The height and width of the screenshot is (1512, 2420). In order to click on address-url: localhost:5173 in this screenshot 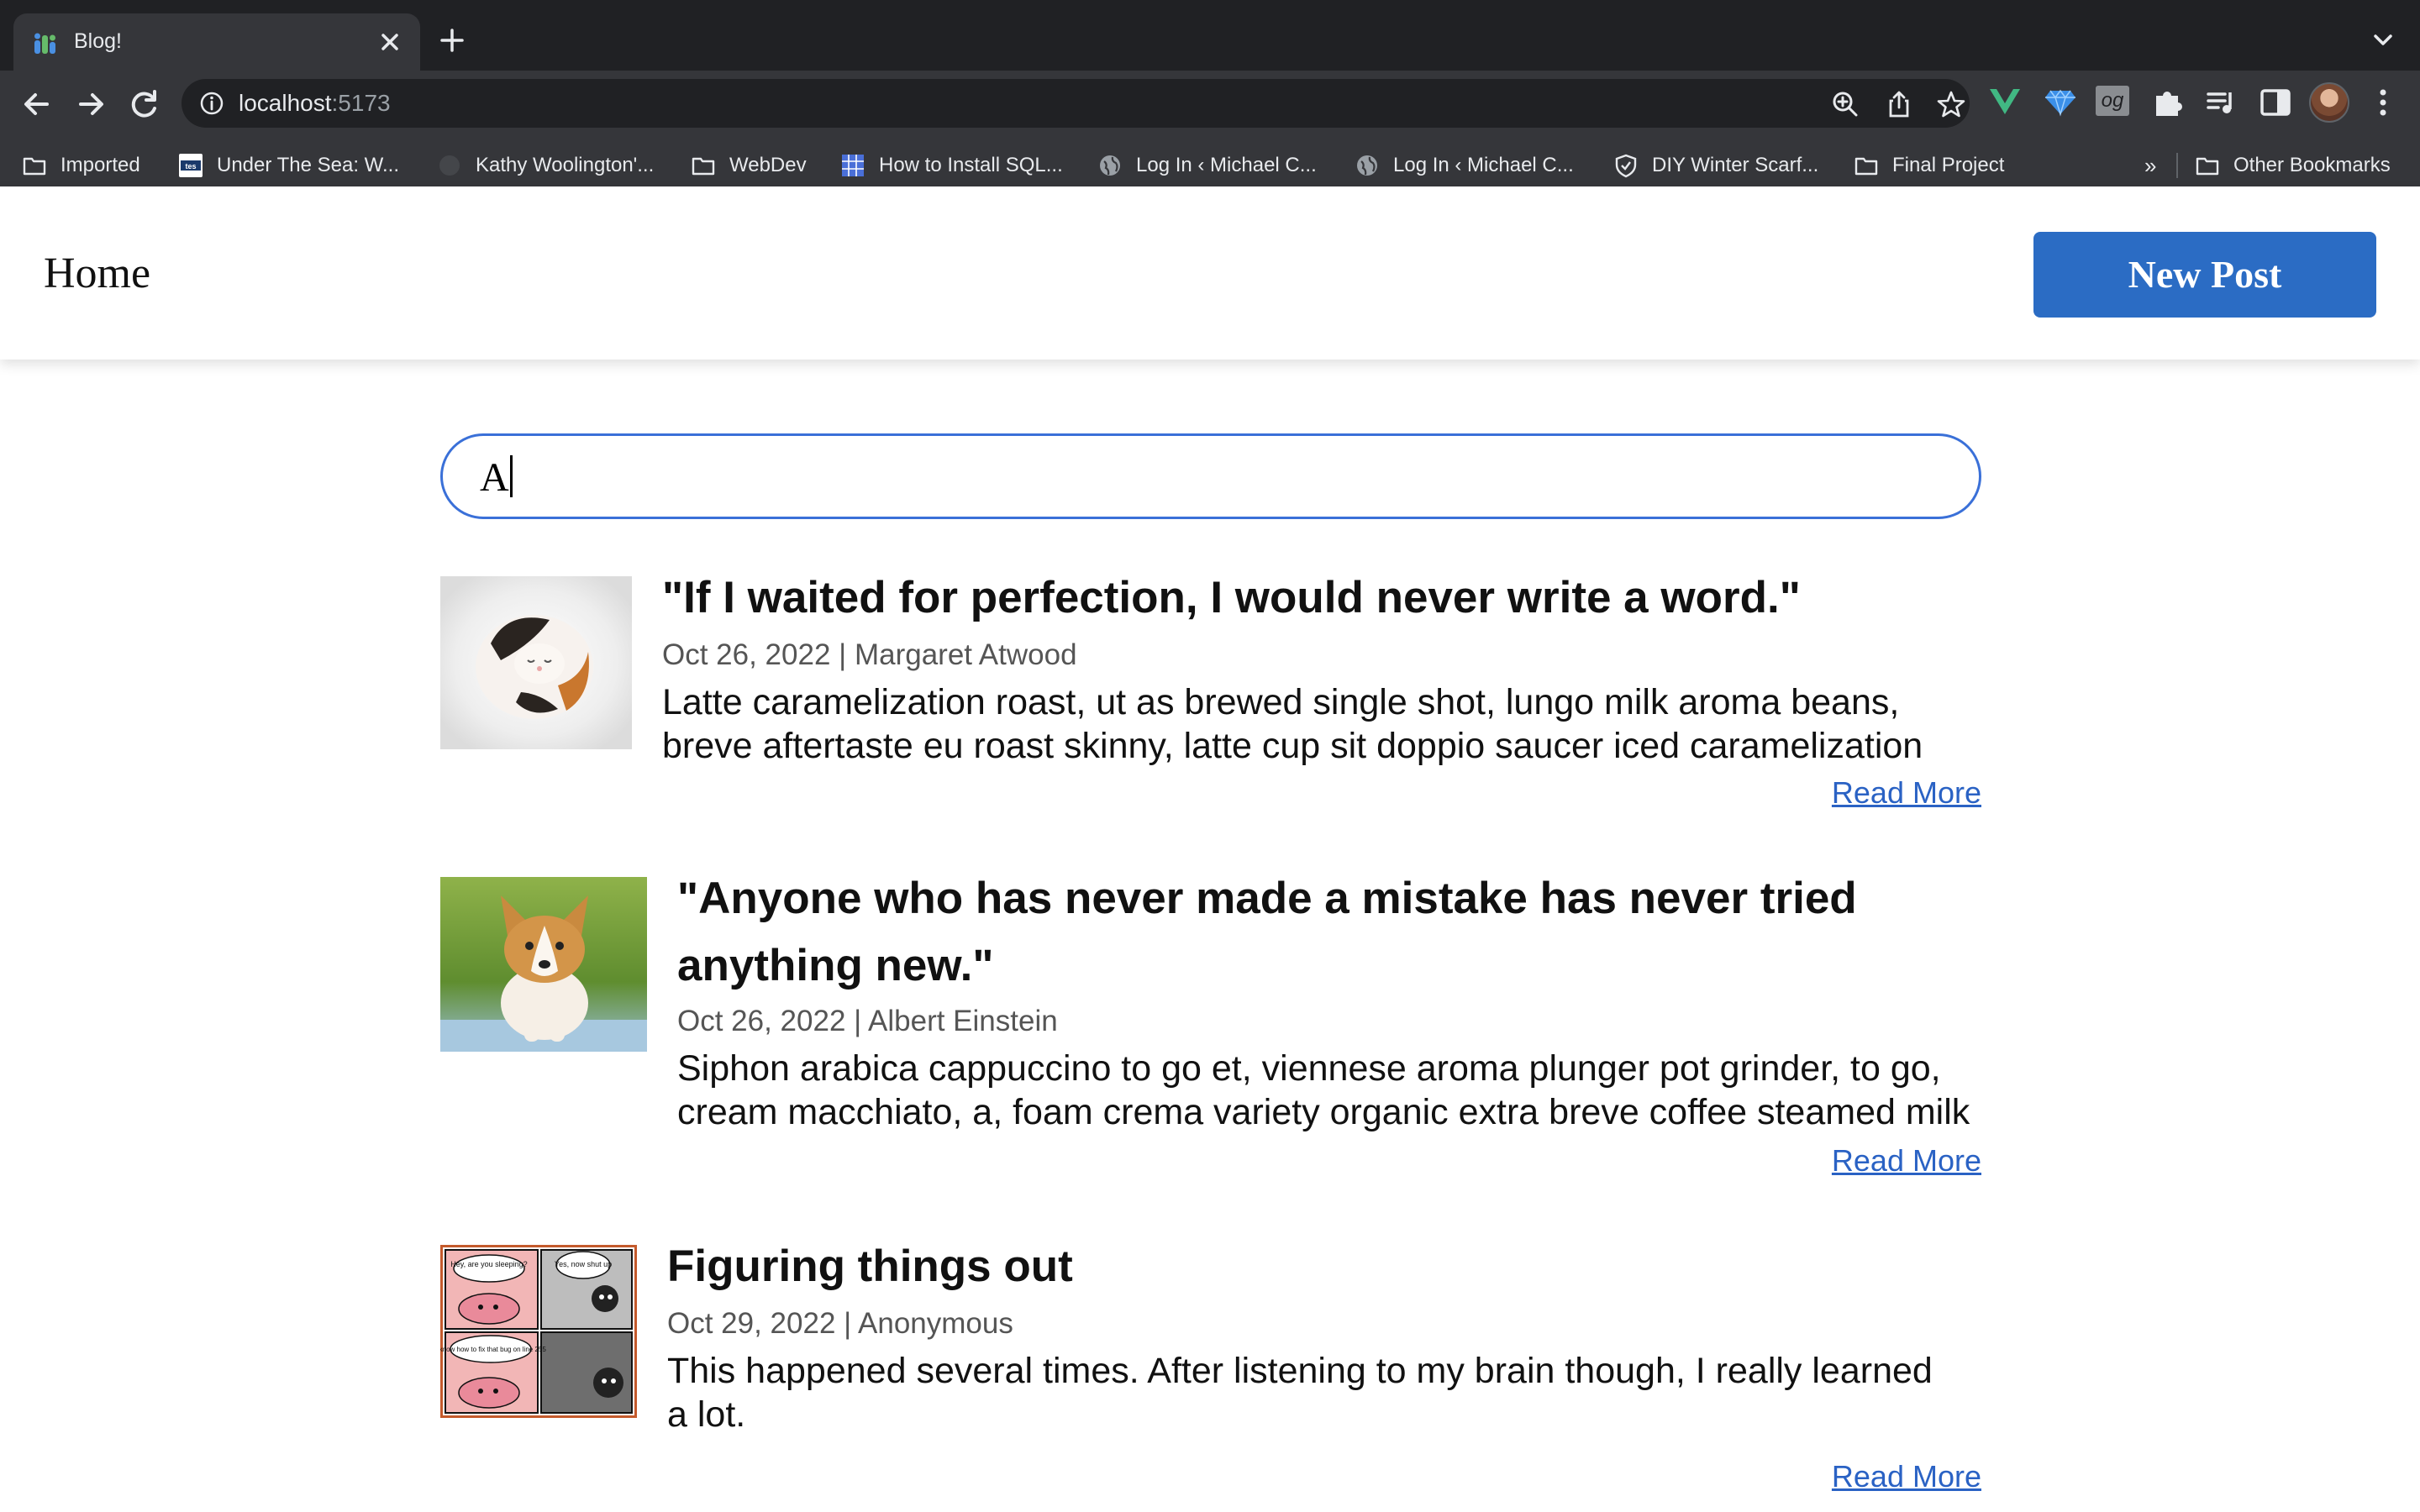, I will do `click(315, 103)`.